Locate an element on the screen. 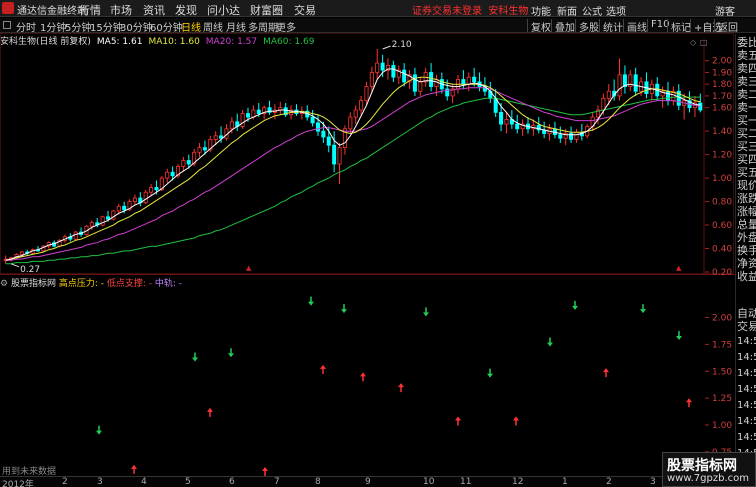 The image size is (756, 487). date-label: 9 is located at coordinates (368, 482).